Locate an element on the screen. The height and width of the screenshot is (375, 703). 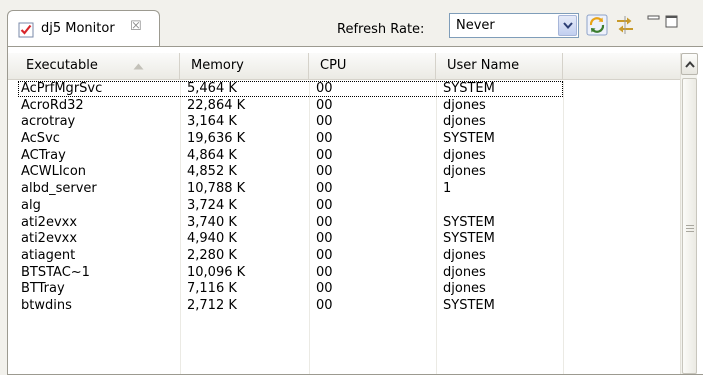
sync-arrows-icon is located at coordinates (625, 25).